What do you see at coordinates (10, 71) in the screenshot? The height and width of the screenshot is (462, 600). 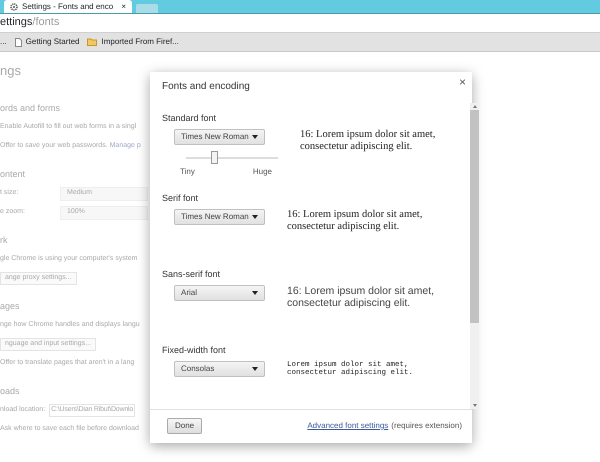 I see `page-title: ngs` at bounding box center [10, 71].